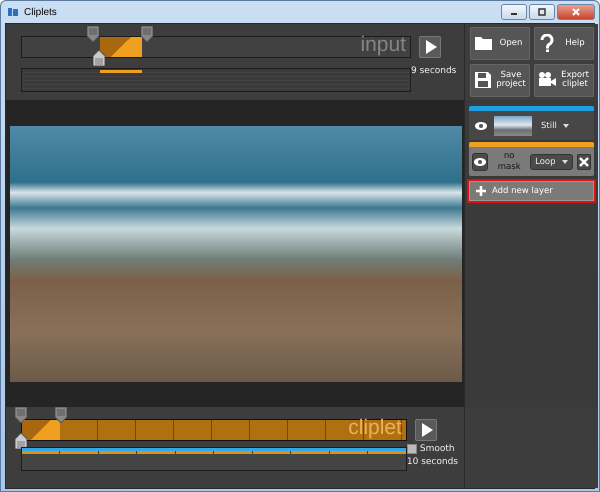 The image size is (600, 492). I want to click on playhead-handle, so click(99, 58).